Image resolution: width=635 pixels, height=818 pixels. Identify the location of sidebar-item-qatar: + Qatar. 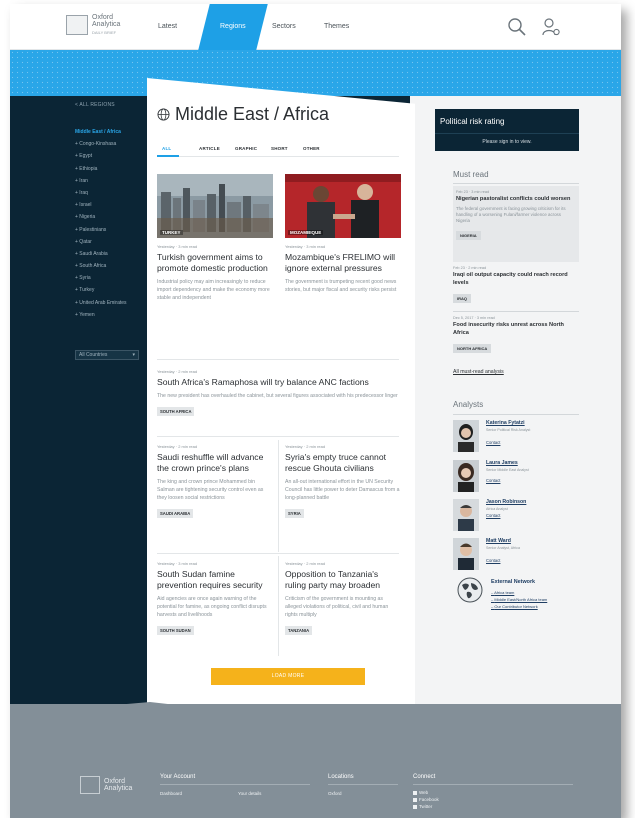
(101, 242).